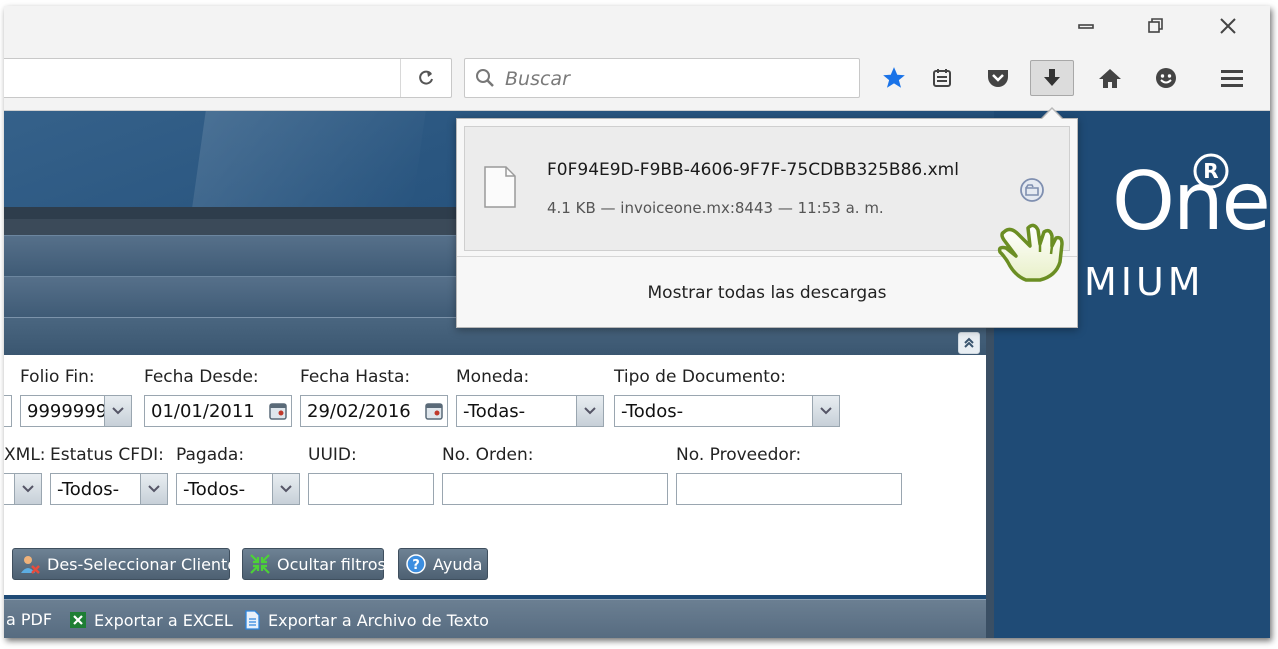 This screenshot has height=649, width=1278. What do you see at coordinates (355, 377) in the screenshot?
I see `fecha-hasta-label: Fecha Hasta:` at bounding box center [355, 377].